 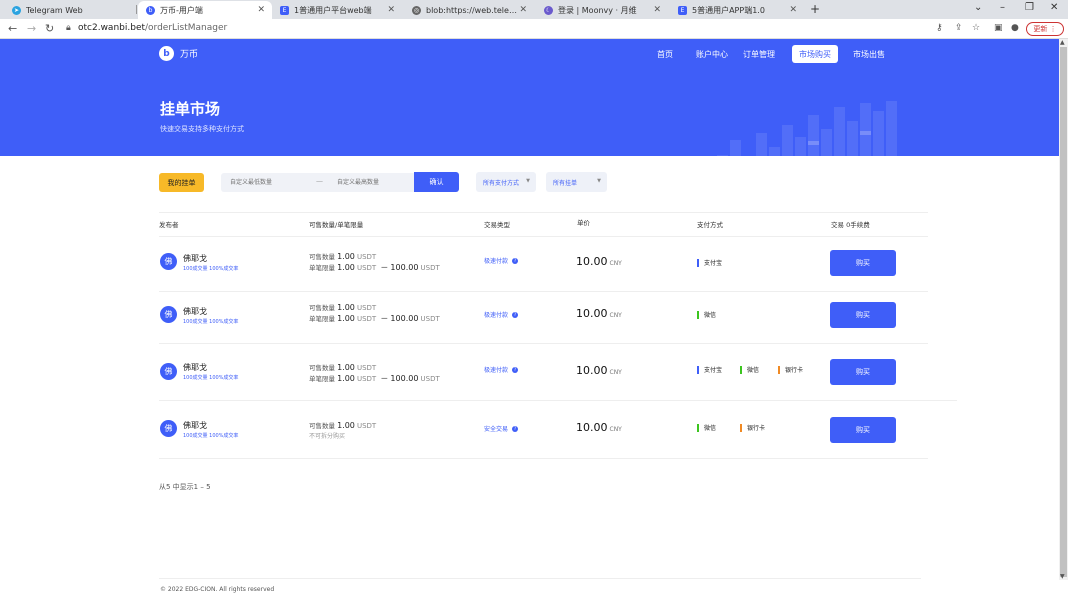 What do you see at coordinates (205, 10) in the screenshot?
I see `tab-wanbi: b 万币-用户端 ✕` at bounding box center [205, 10].